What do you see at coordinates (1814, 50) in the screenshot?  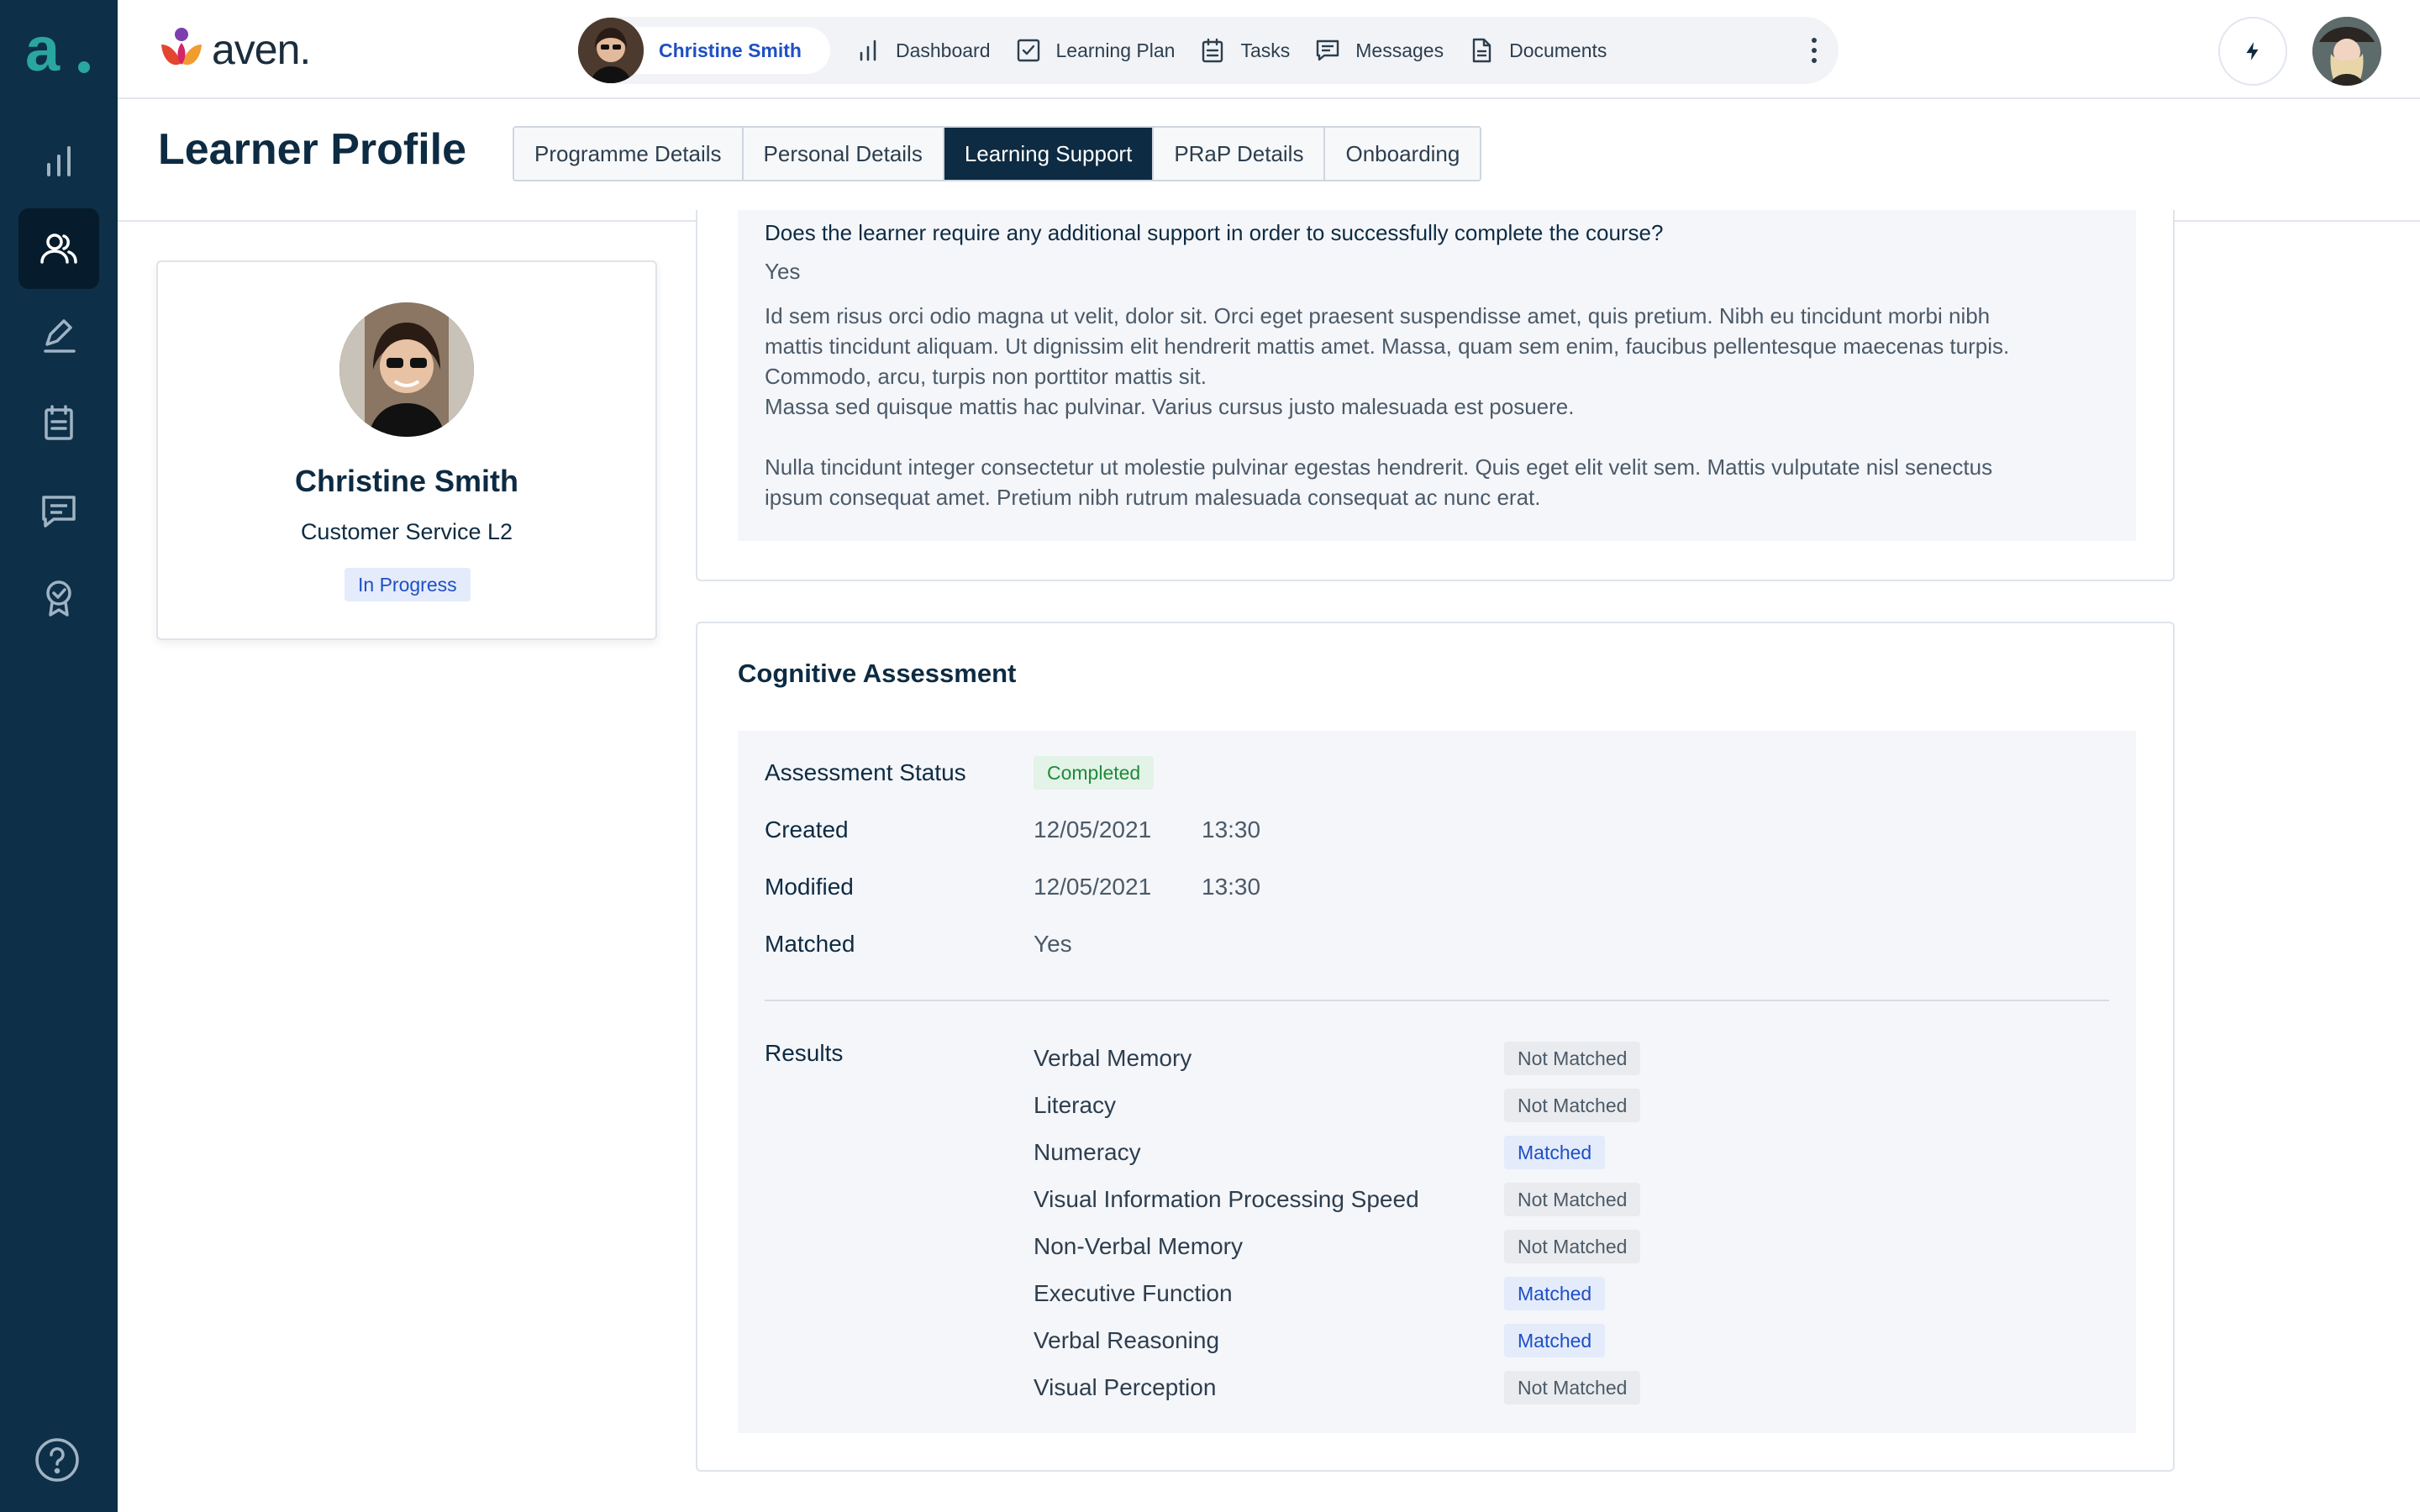 I see `more-options-icon` at bounding box center [1814, 50].